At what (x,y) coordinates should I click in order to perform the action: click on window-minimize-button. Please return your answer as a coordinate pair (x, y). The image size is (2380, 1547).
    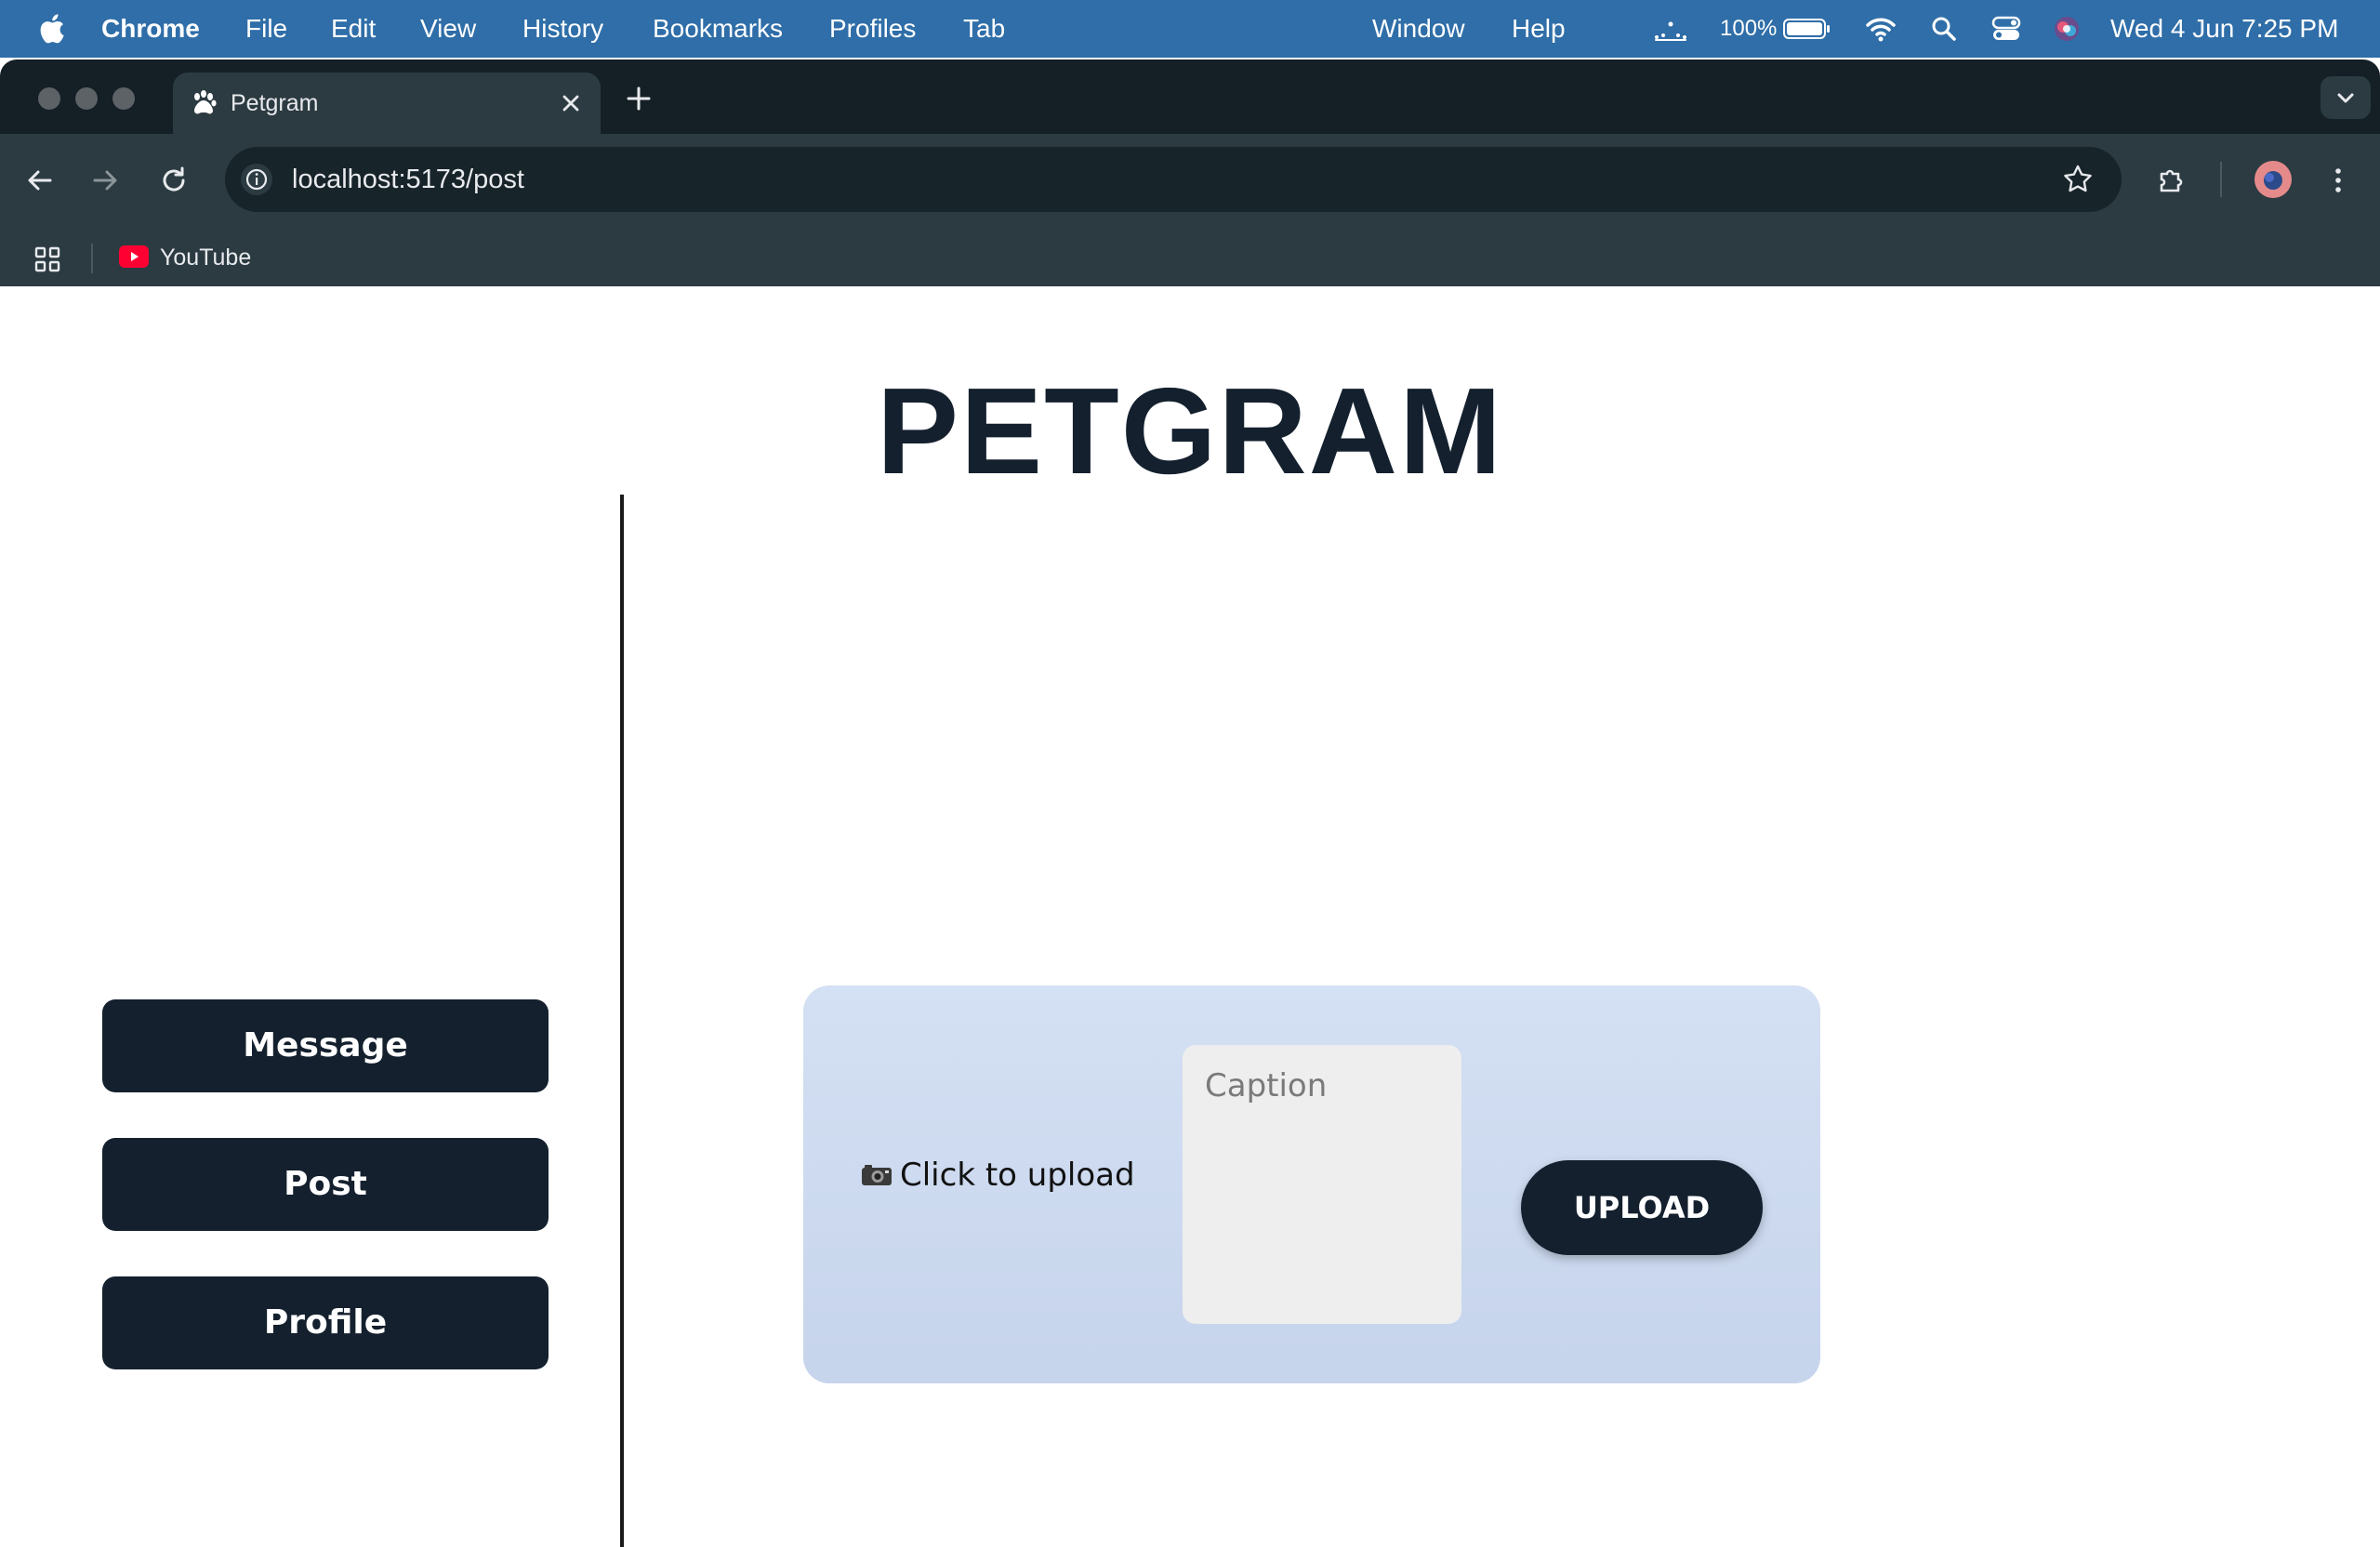
    Looking at the image, I should click on (86, 98).